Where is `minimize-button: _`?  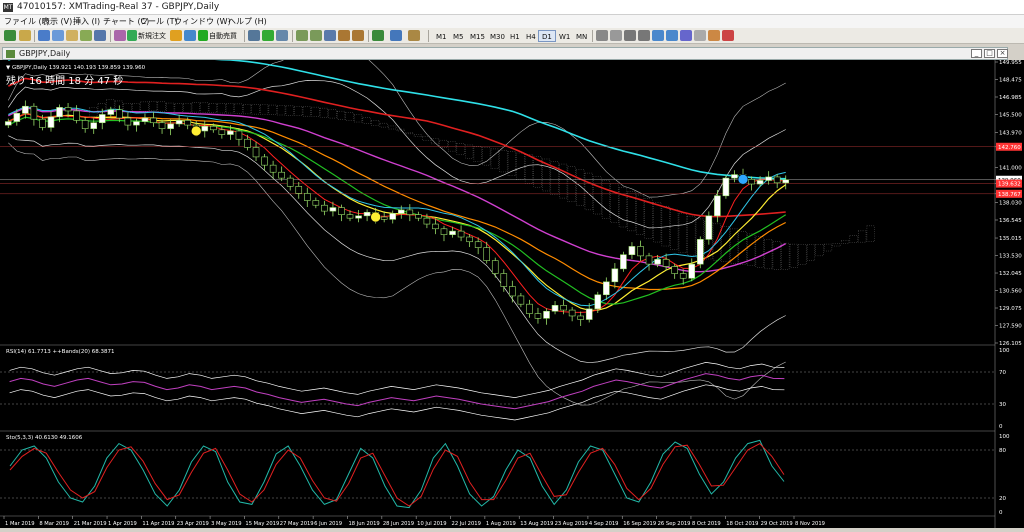
minimize-button: _ is located at coordinates (976, 53).